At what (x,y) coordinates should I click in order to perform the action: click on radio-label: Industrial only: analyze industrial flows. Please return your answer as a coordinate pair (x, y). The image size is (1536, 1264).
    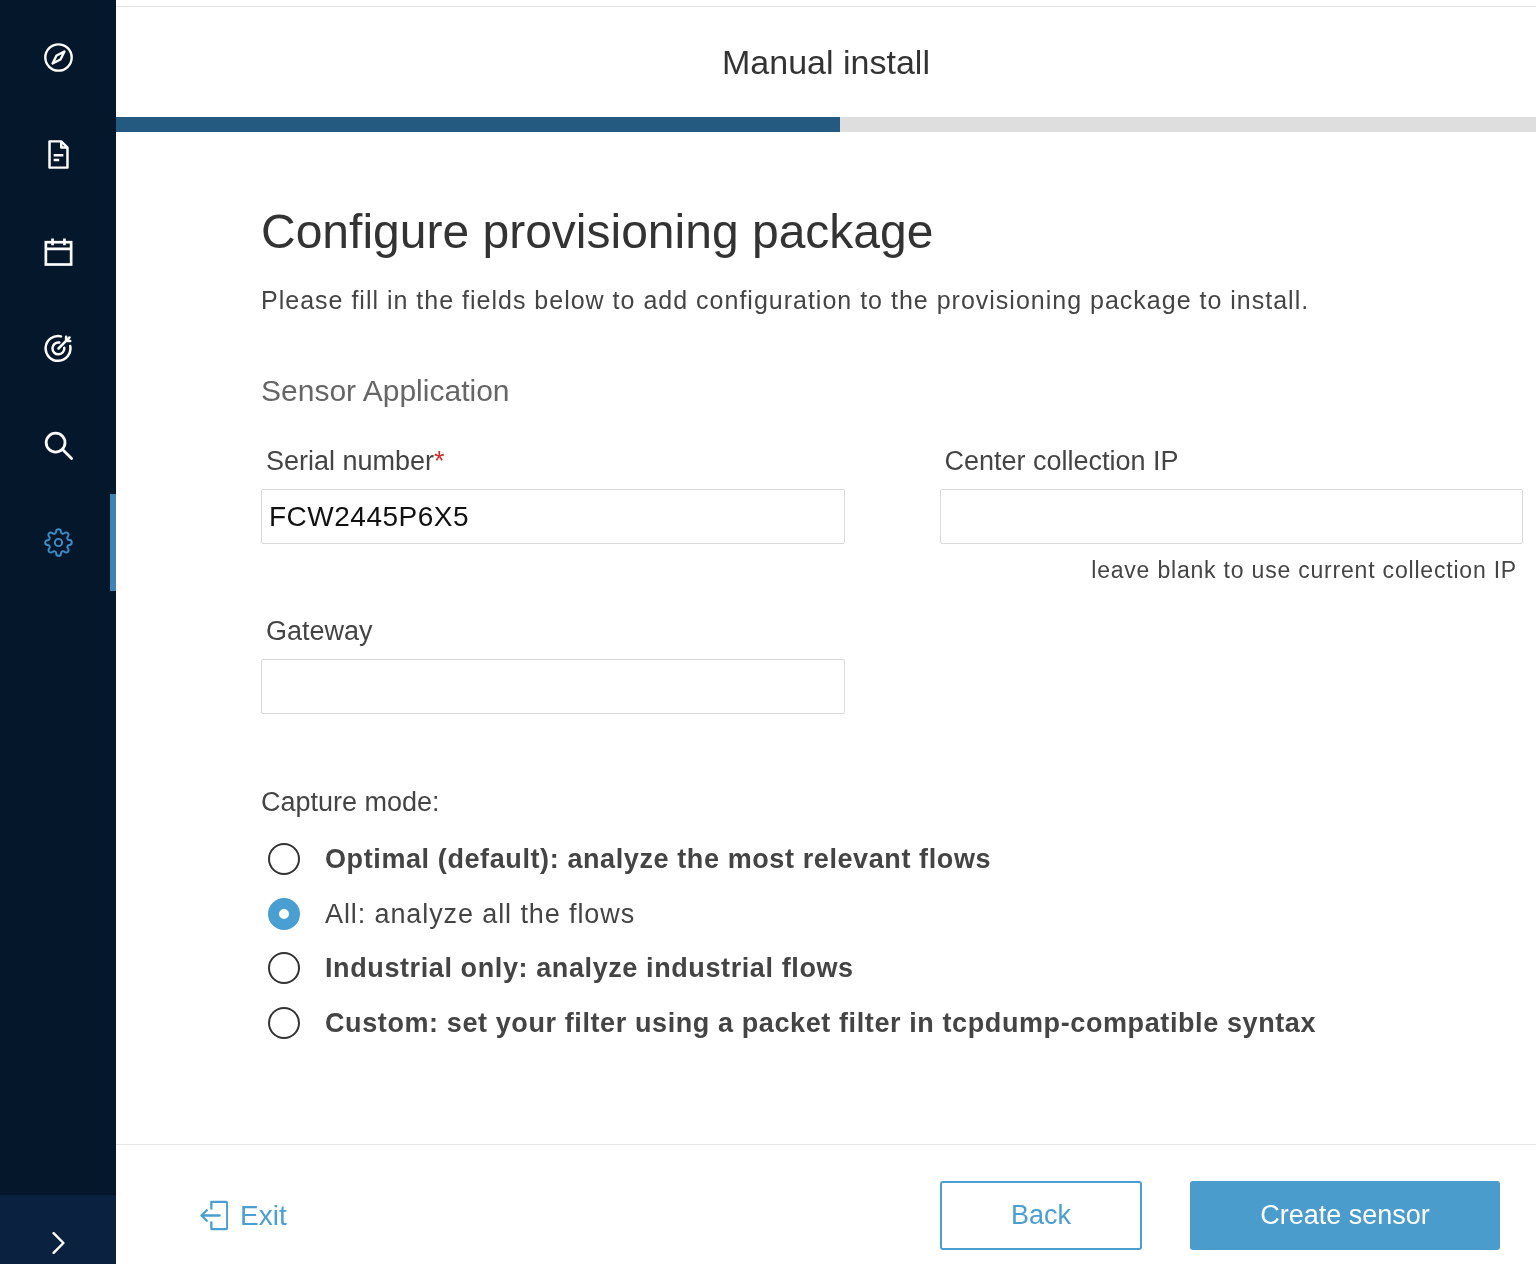
    Looking at the image, I should click on (589, 968).